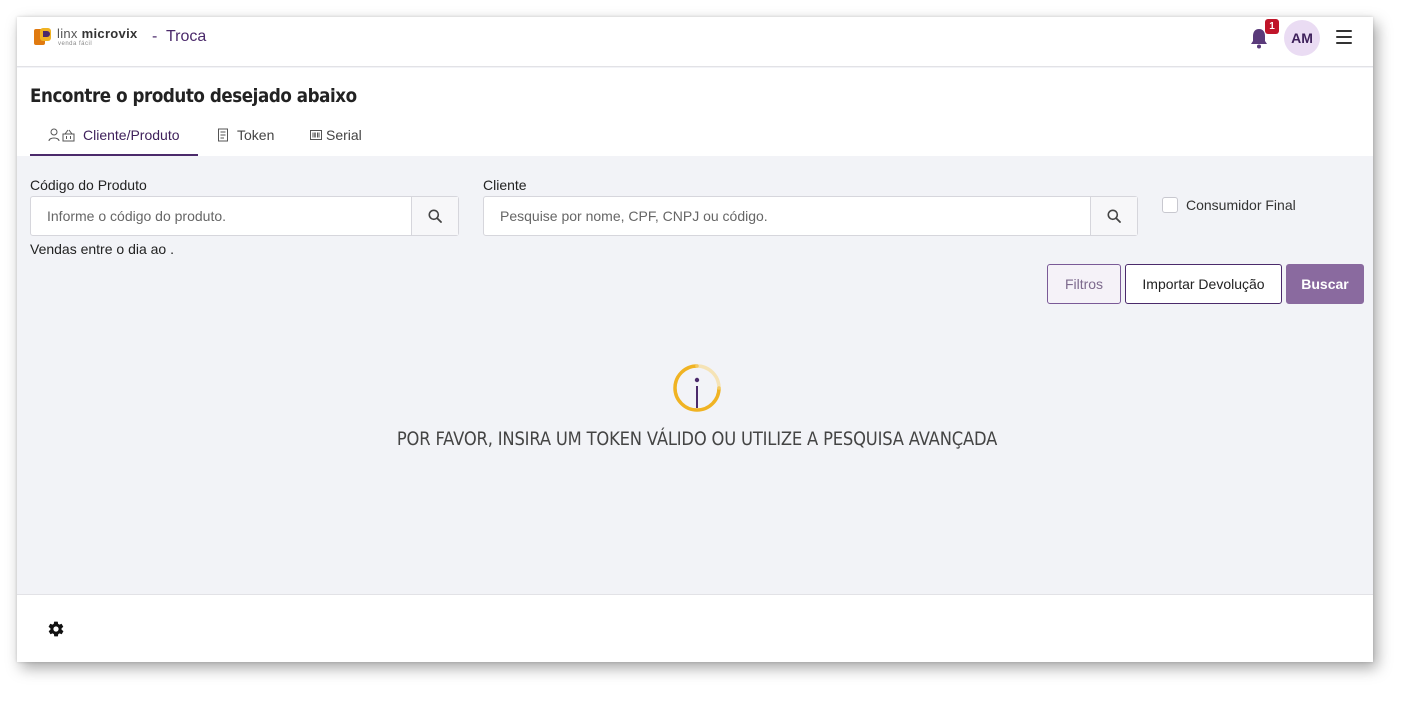 This screenshot has width=1421, height=710. I want to click on receipt-icon, so click(223, 135).